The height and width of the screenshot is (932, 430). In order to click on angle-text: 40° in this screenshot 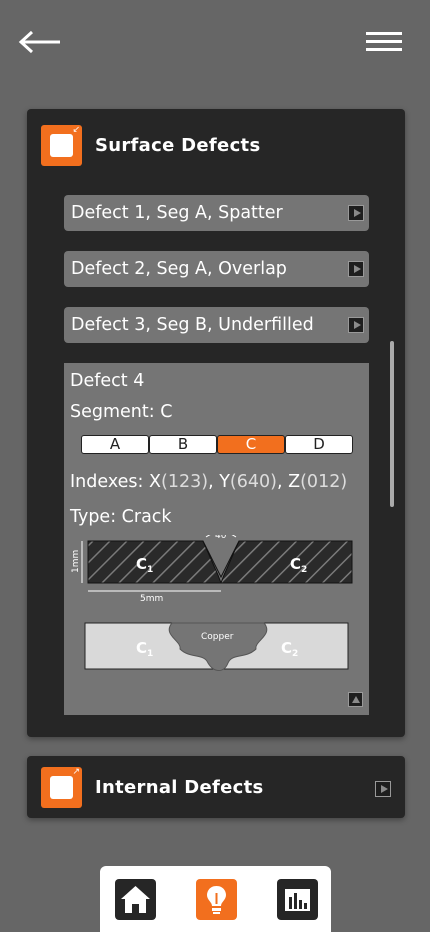, I will do `click(223, 538)`.